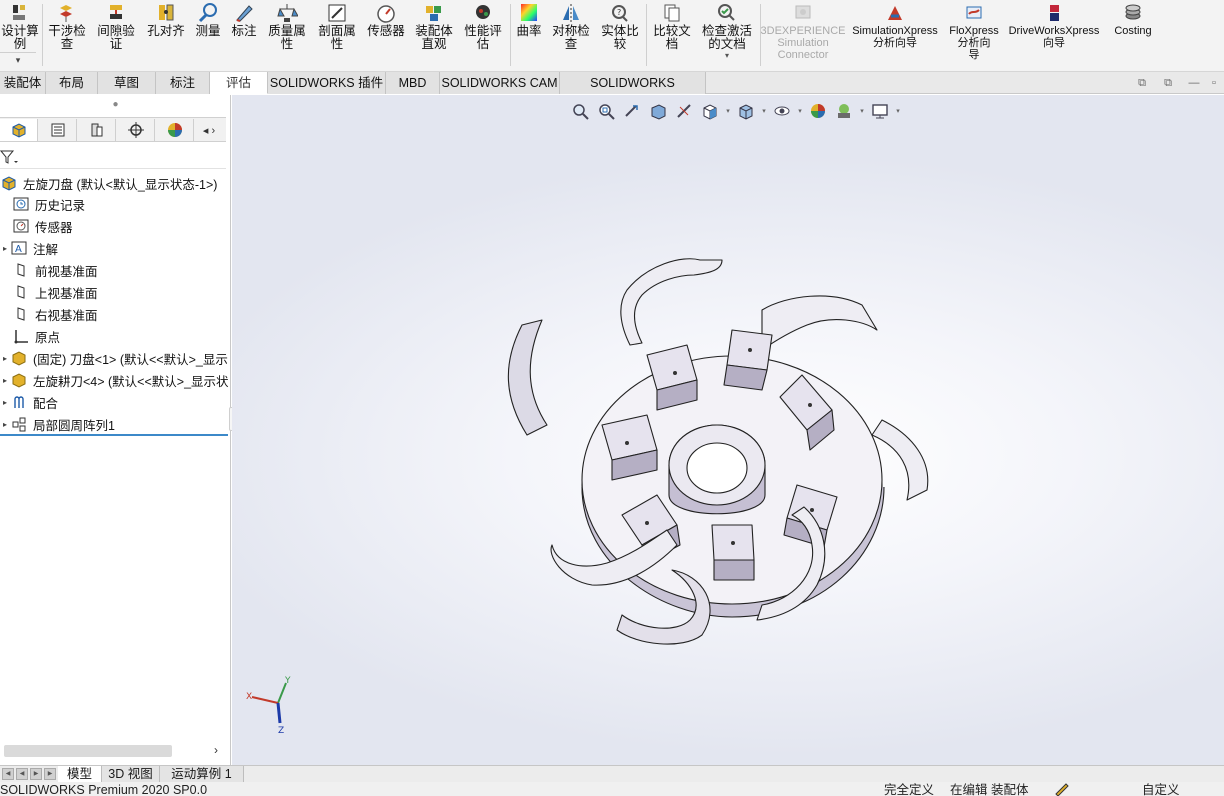 The image size is (1224, 796). What do you see at coordinates (580, 111) in the screenshot?
I see `zoom-to-fit-icon` at bounding box center [580, 111].